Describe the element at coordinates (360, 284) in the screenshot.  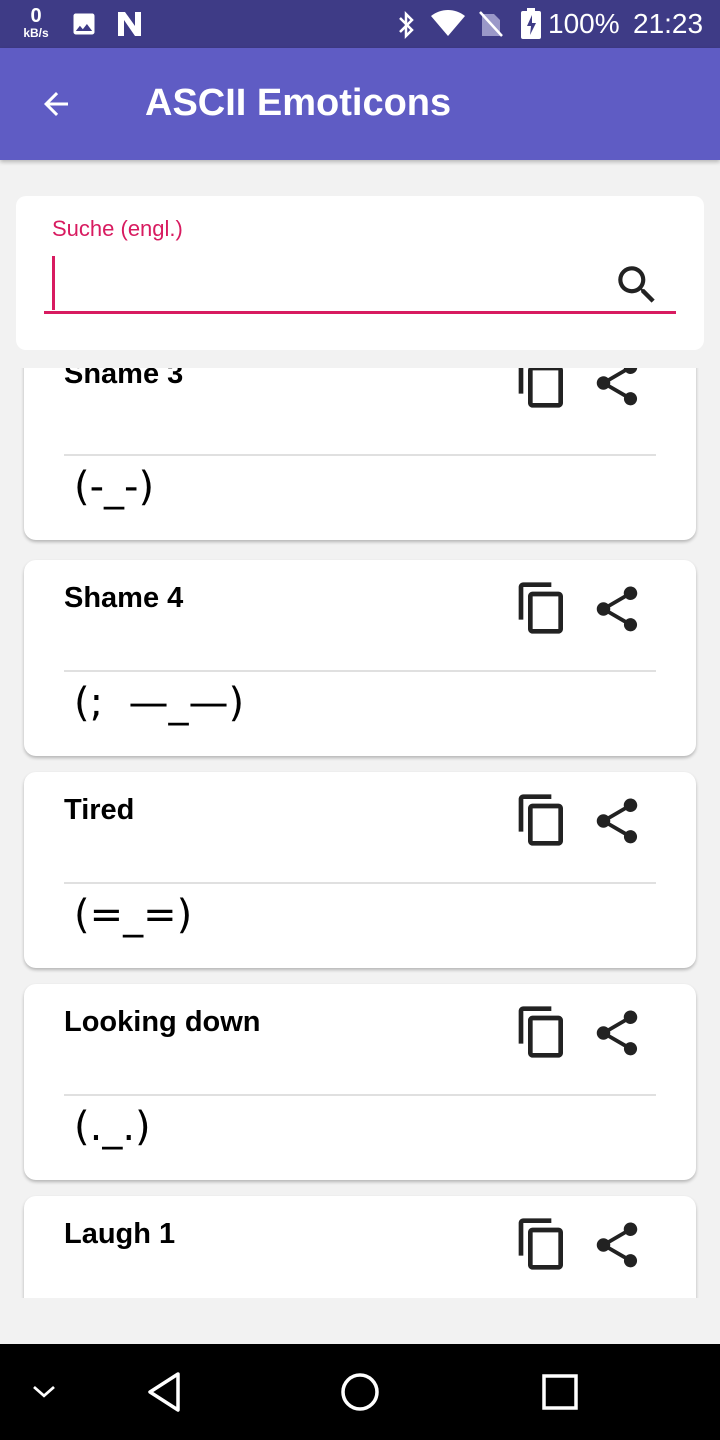
I see `search-input` at that location.